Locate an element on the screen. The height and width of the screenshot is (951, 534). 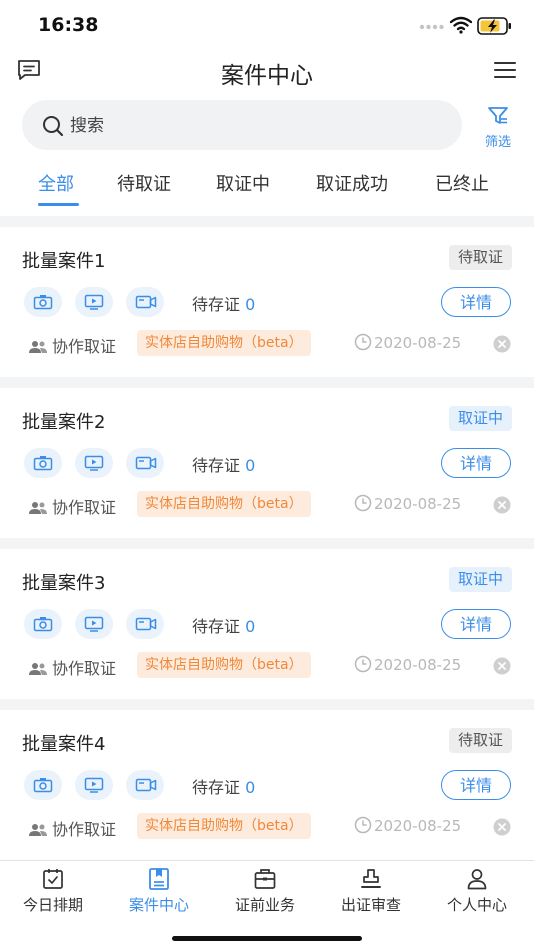
search-icon is located at coordinates (53, 126).